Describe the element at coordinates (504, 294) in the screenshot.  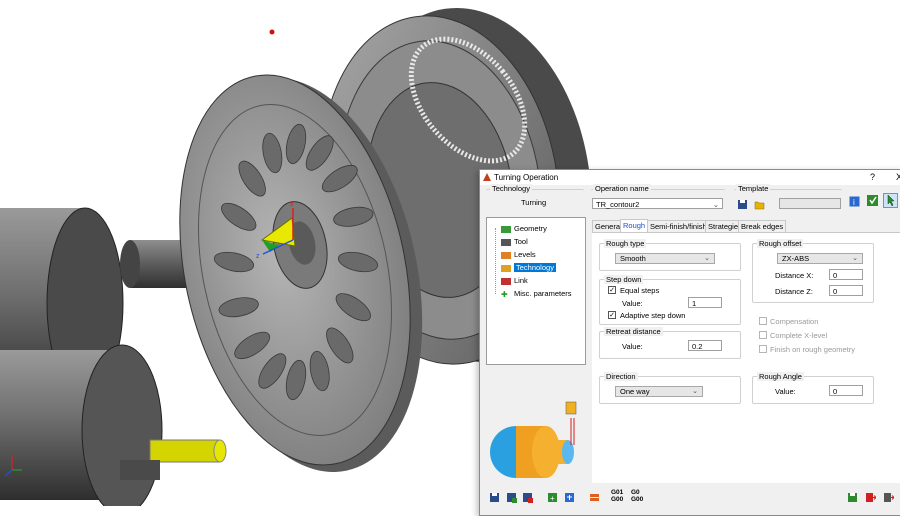
I see `plus-icon: ✚` at that location.